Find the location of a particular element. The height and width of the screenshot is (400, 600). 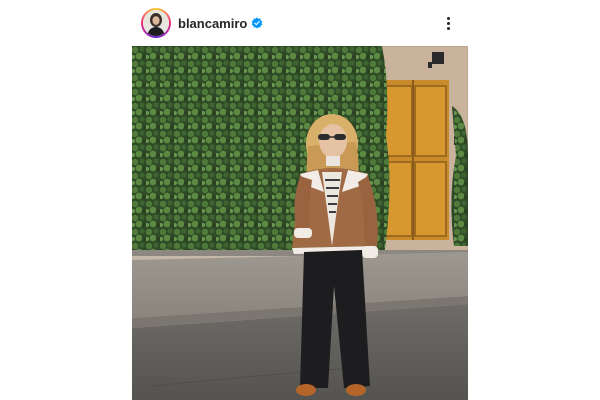

avatar-story-ring is located at coordinates (156, 23).